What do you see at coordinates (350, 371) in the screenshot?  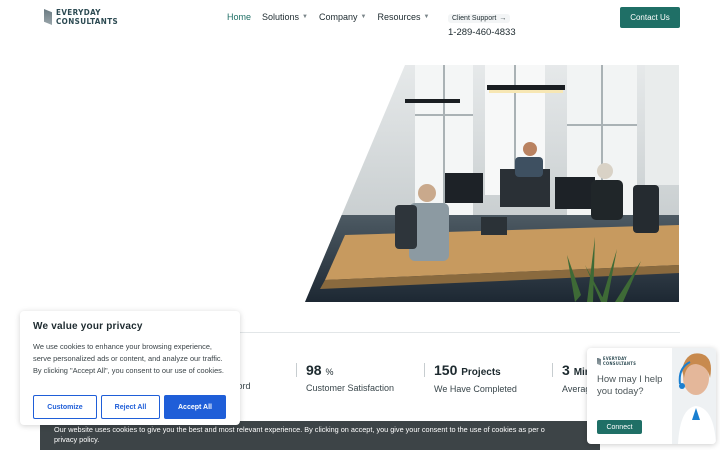 I see `stat-value: 98 %` at bounding box center [350, 371].